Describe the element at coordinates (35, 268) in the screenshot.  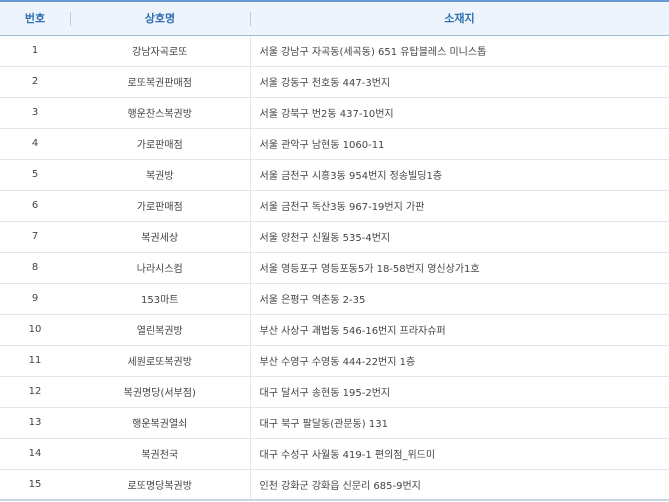
I see `row-number: 8` at that location.